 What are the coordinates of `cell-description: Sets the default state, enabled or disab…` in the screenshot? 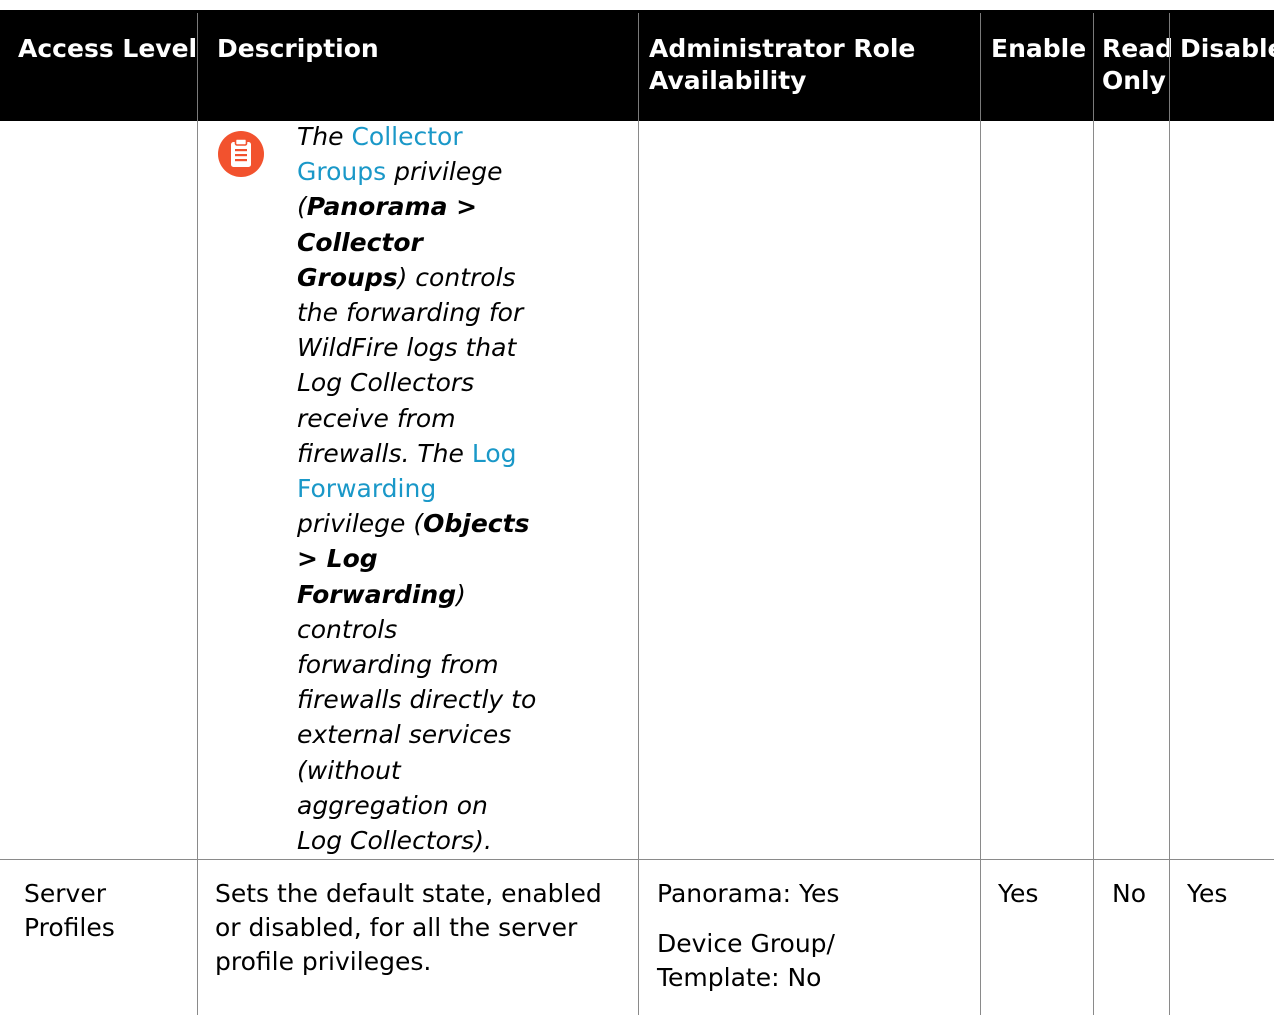 It's located at (408, 927).